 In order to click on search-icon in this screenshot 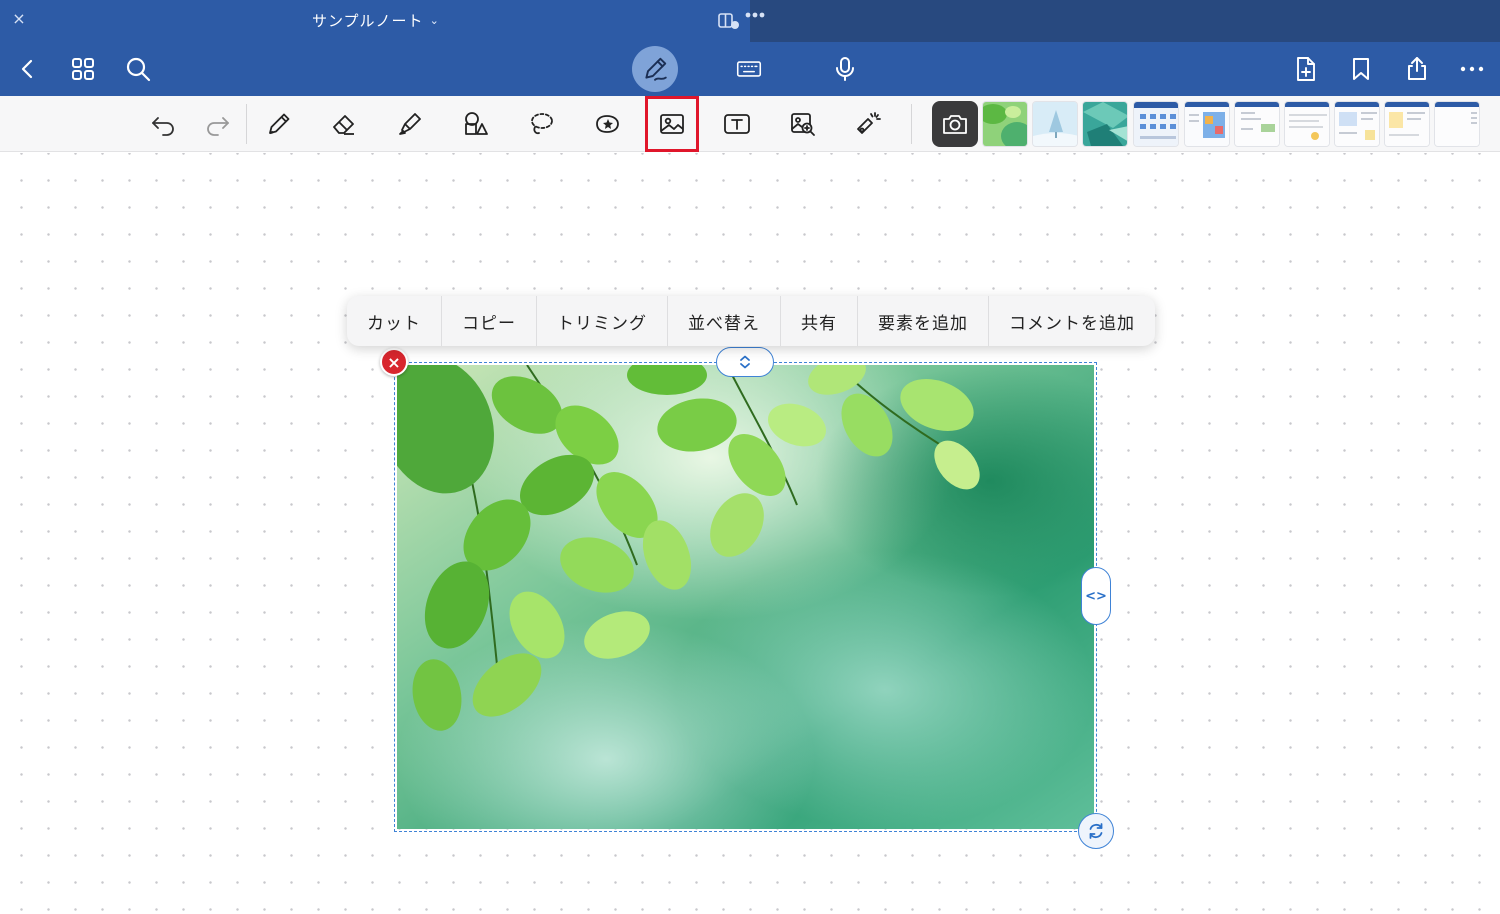, I will do `click(138, 69)`.